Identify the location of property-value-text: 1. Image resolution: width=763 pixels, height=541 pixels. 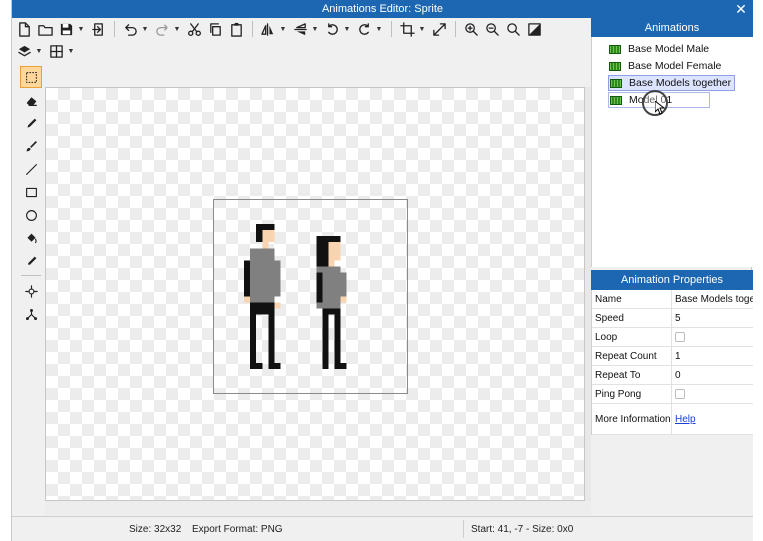
(678, 356).